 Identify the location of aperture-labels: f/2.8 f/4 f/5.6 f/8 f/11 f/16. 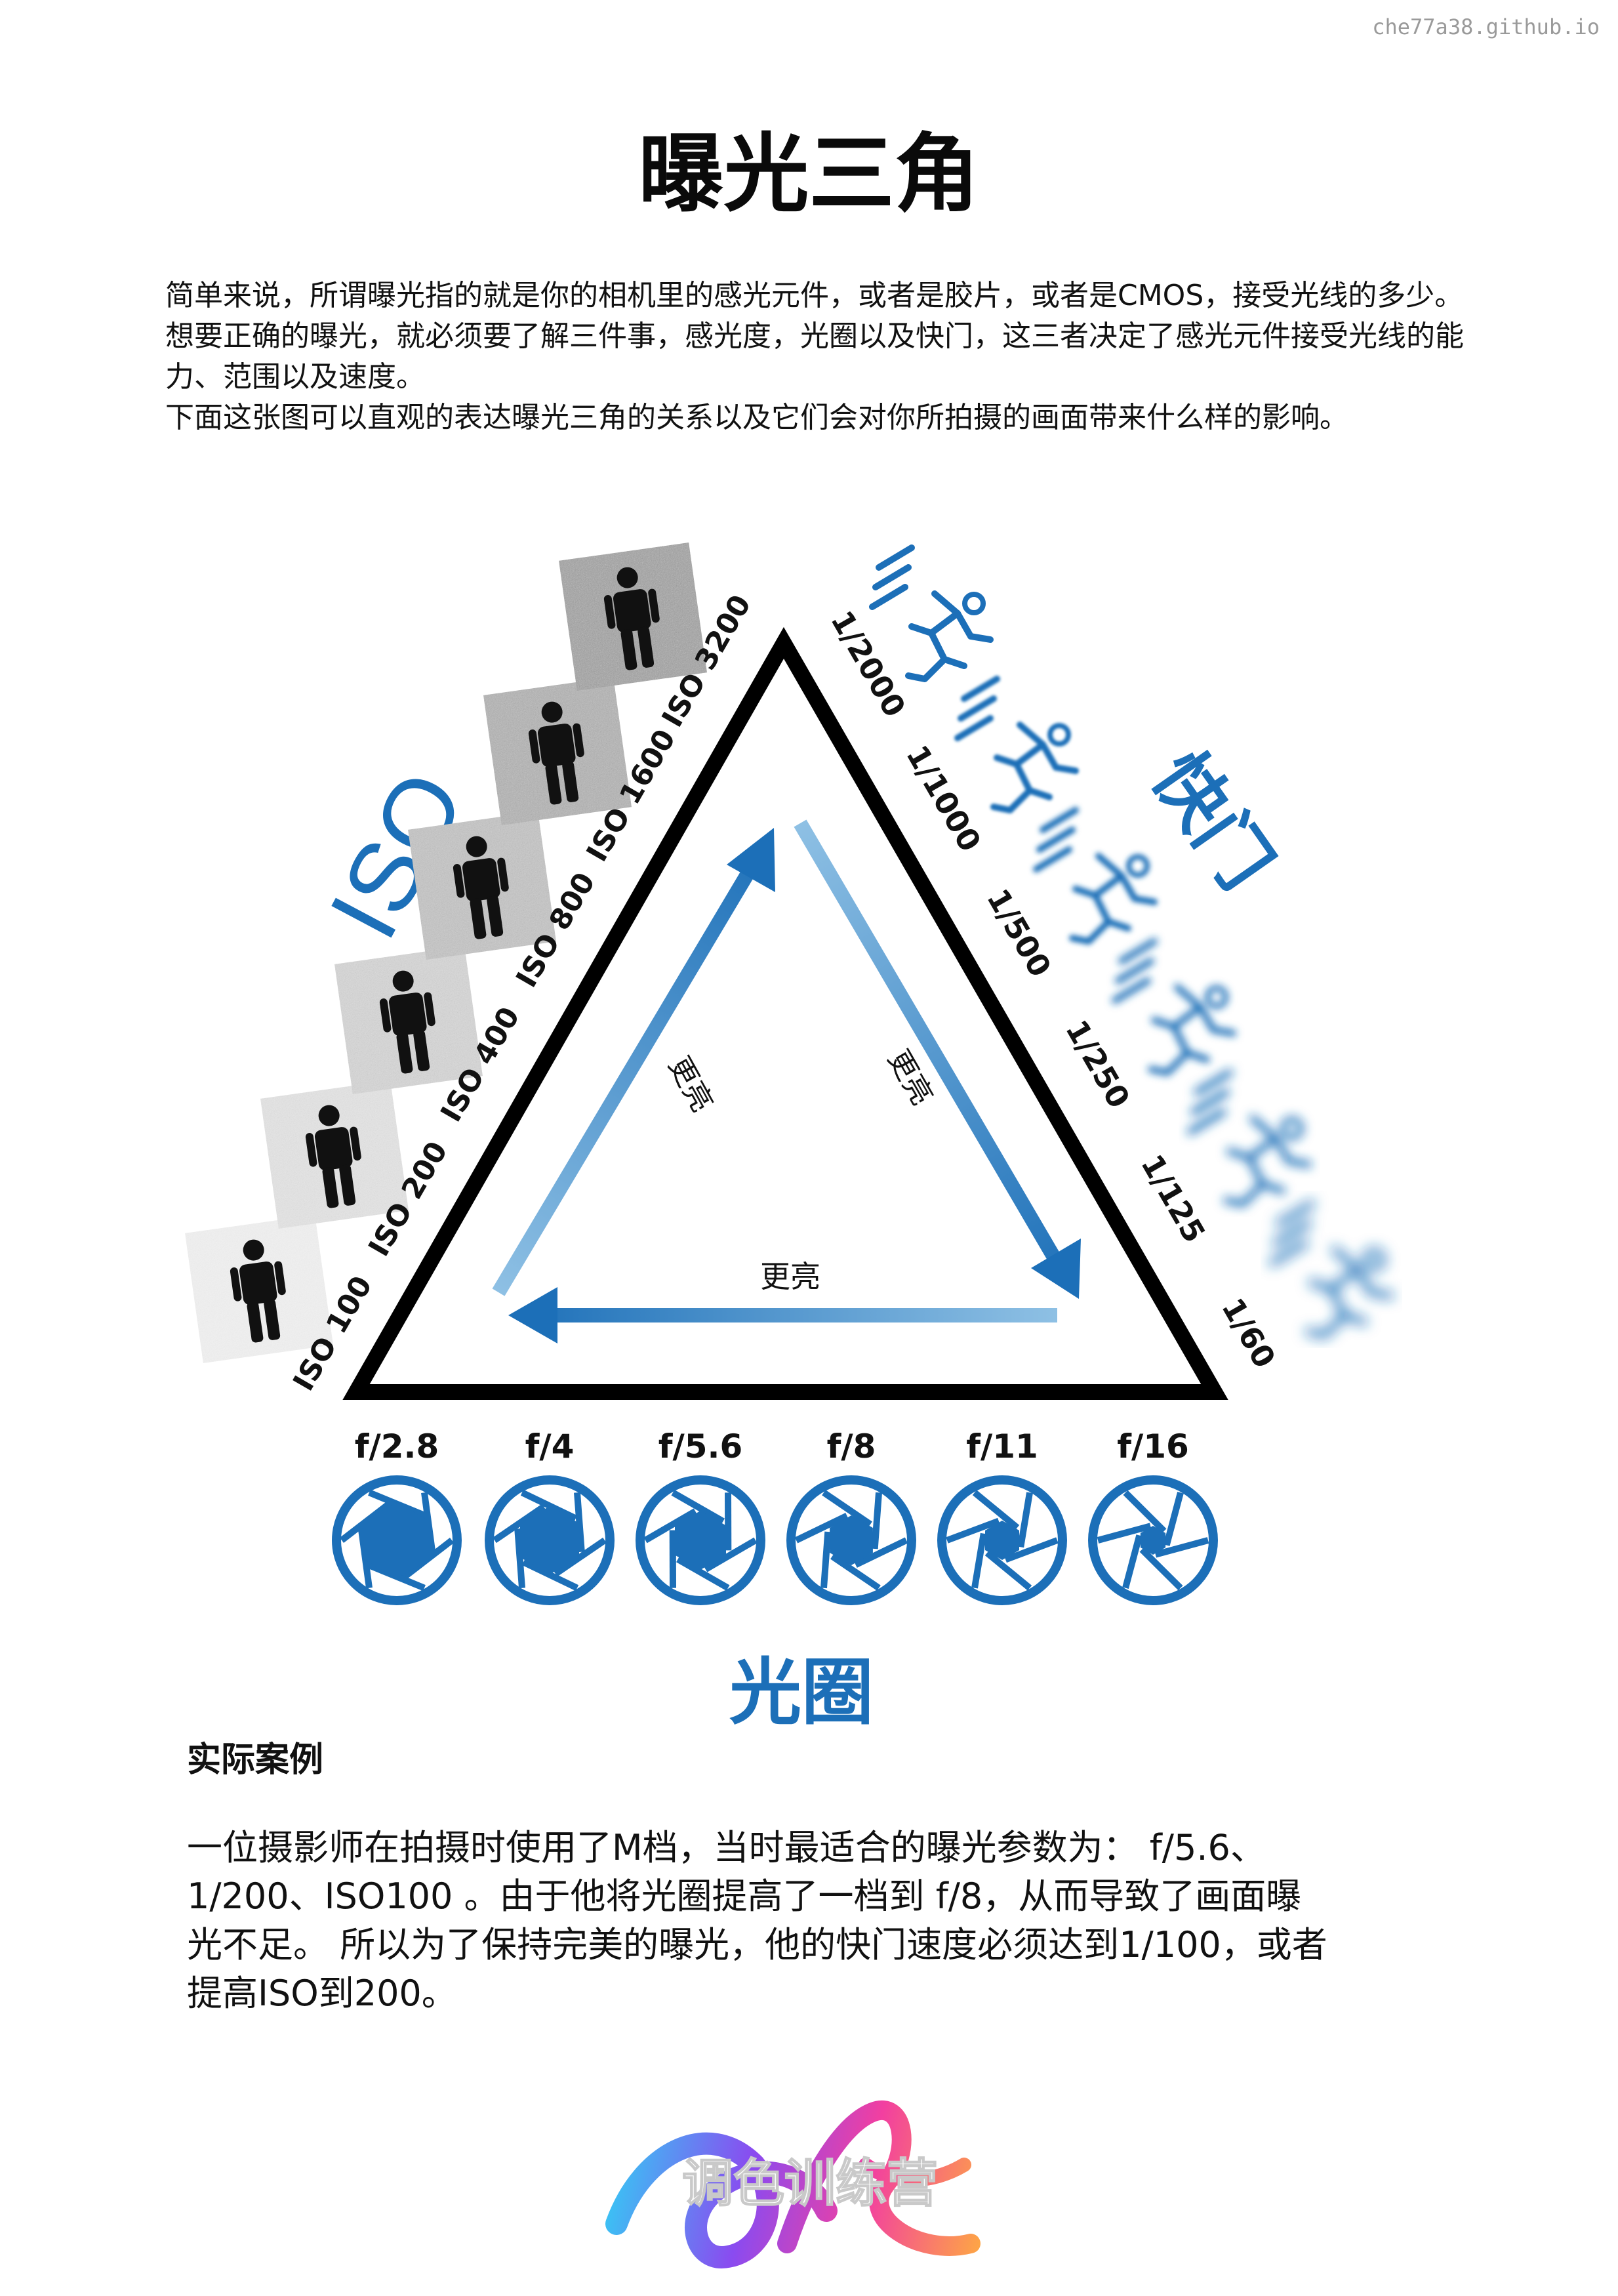
(772, 1447).